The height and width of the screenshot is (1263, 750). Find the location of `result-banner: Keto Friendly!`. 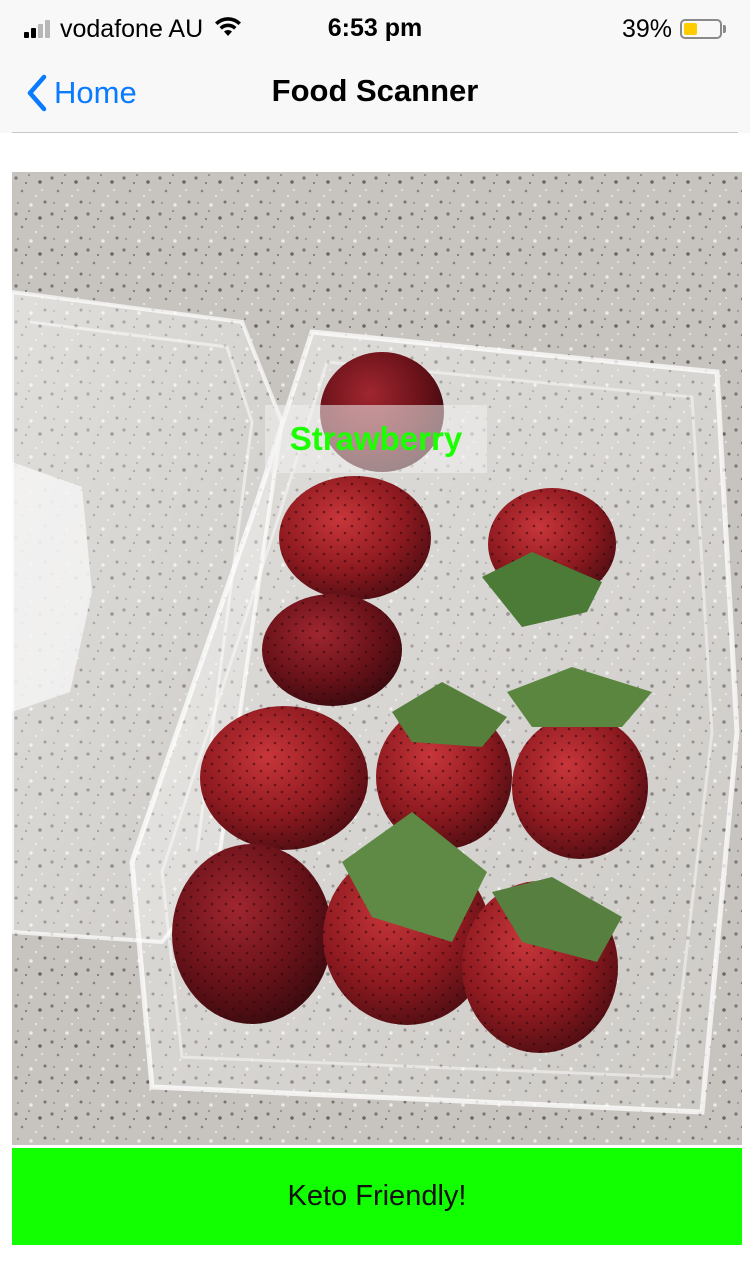

result-banner: Keto Friendly! is located at coordinates (377, 1196).